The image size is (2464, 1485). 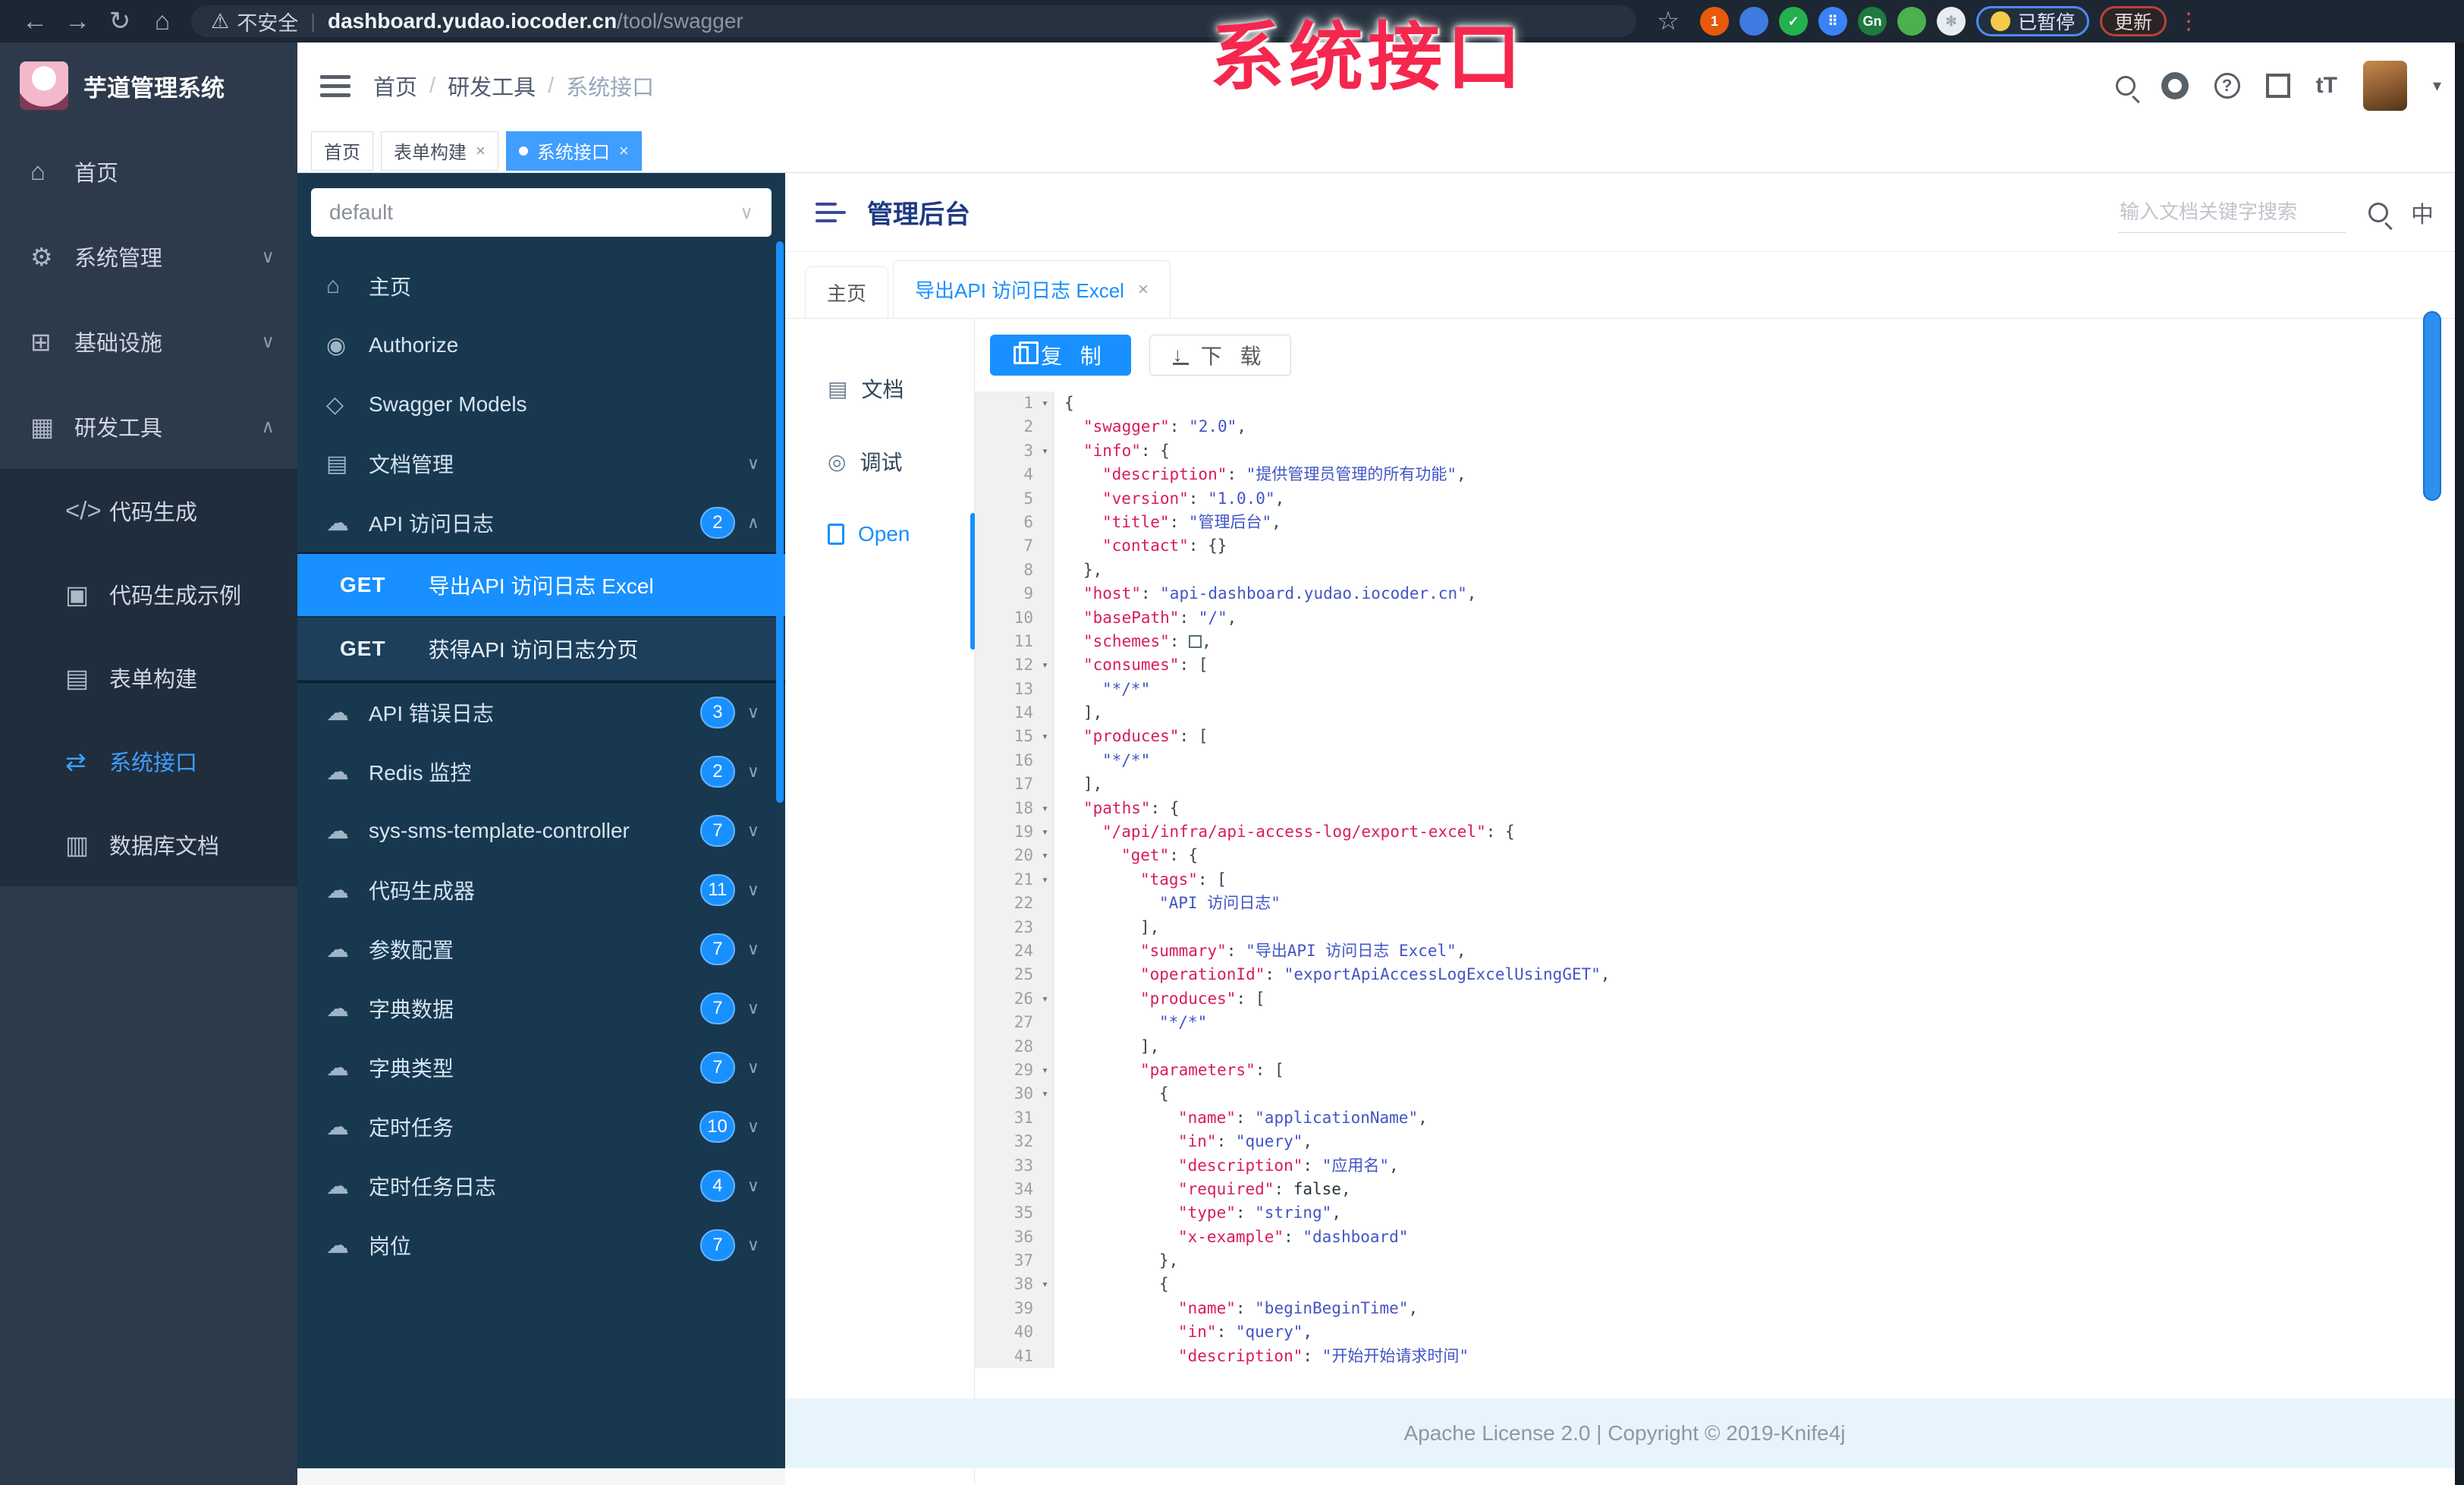 What do you see at coordinates (1014, 1308) in the screenshot?
I see `line-number: 39` at bounding box center [1014, 1308].